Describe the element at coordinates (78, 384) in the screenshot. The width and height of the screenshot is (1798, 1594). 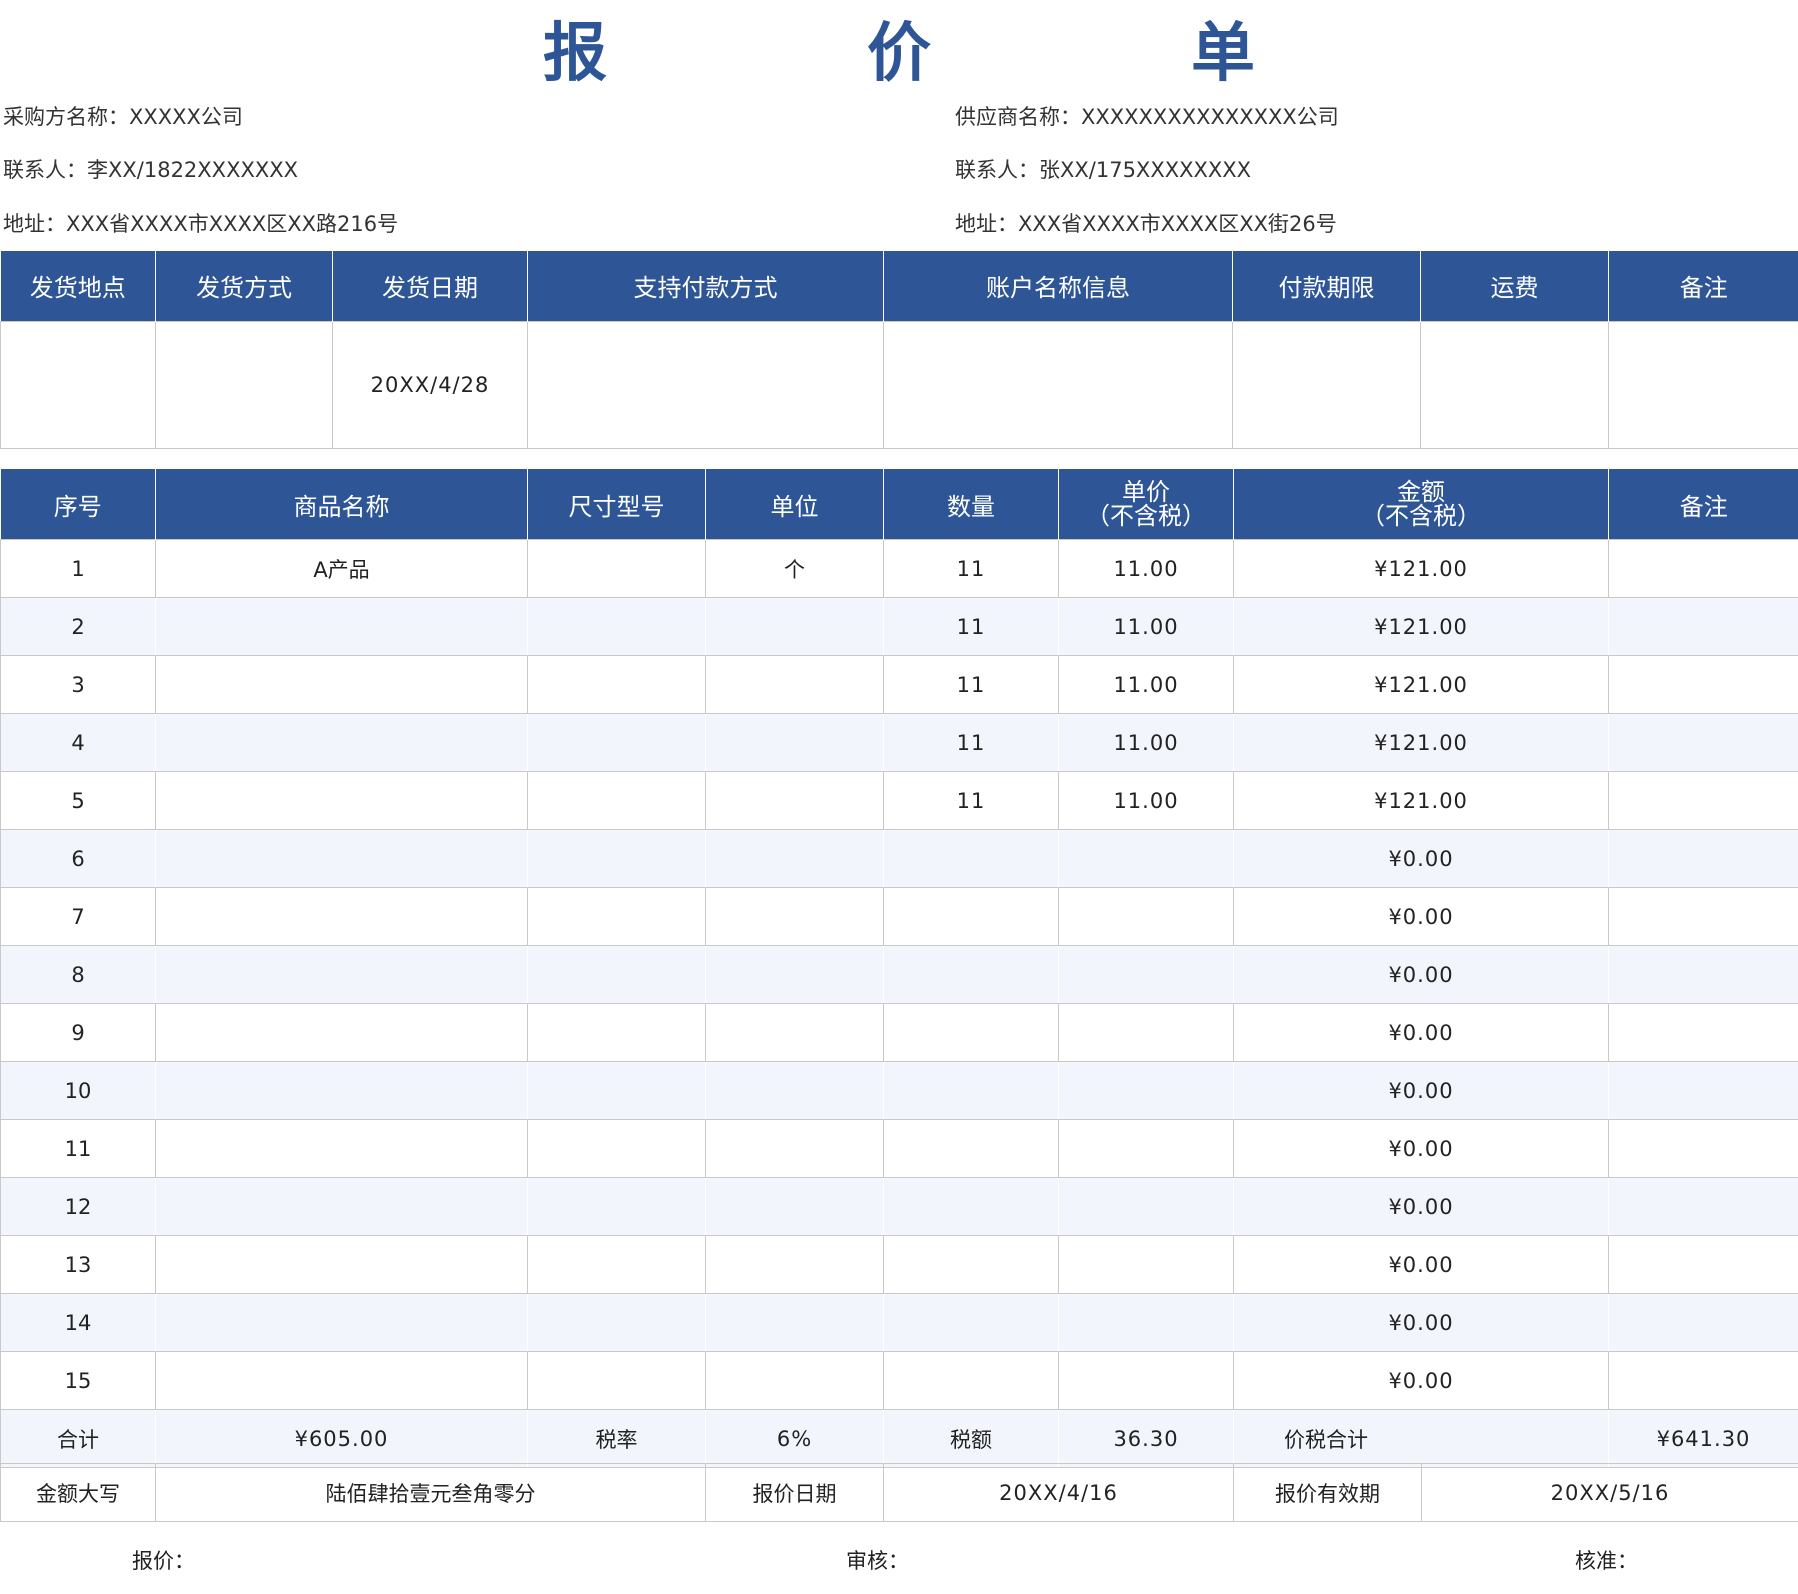
I see `shipping-location-cell` at that location.